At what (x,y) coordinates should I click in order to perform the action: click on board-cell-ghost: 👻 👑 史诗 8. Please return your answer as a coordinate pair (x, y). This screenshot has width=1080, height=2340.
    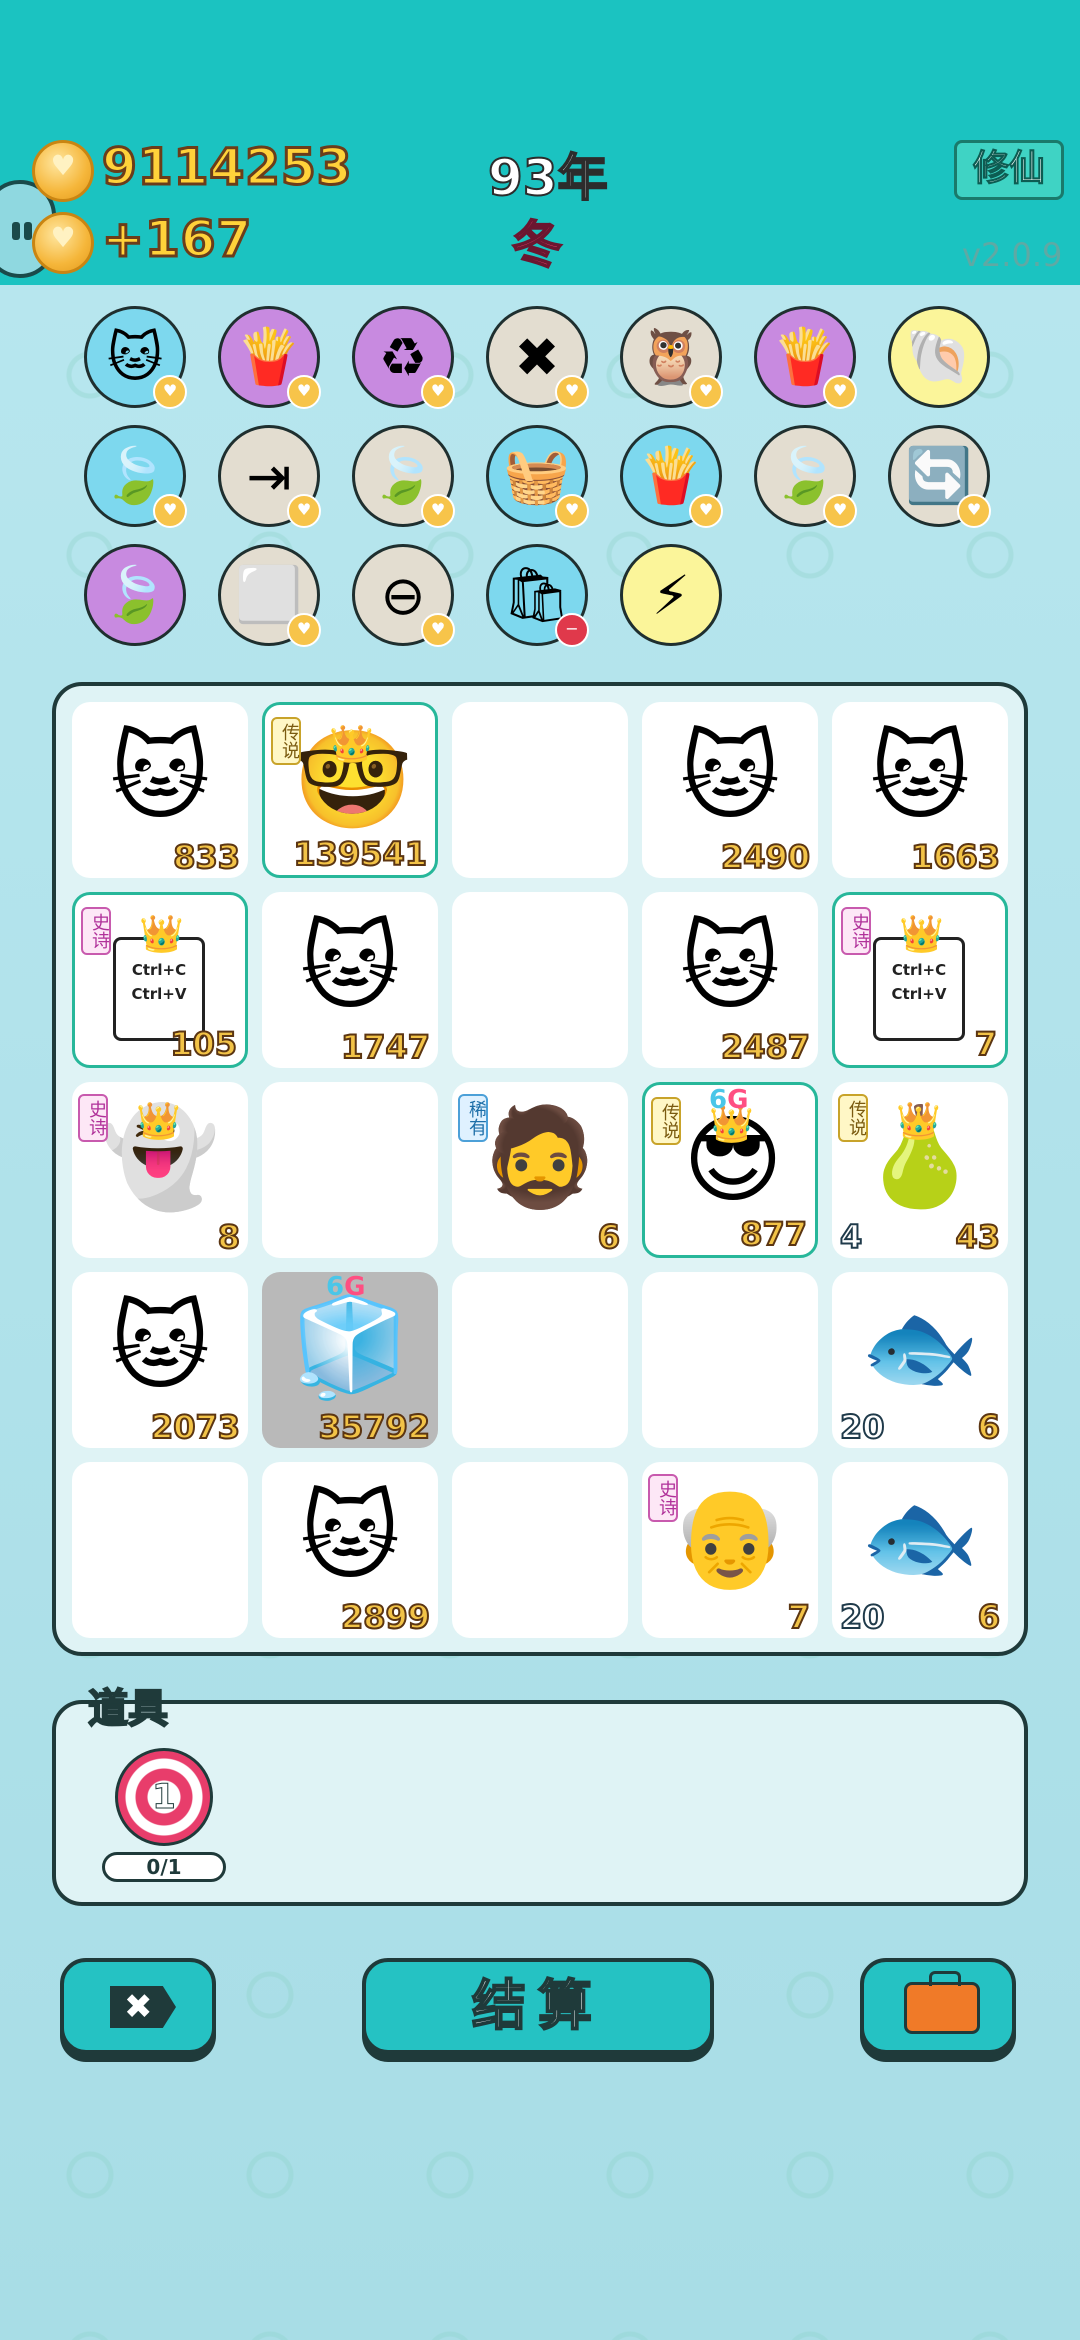
    Looking at the image, I should click on (160, 1170).